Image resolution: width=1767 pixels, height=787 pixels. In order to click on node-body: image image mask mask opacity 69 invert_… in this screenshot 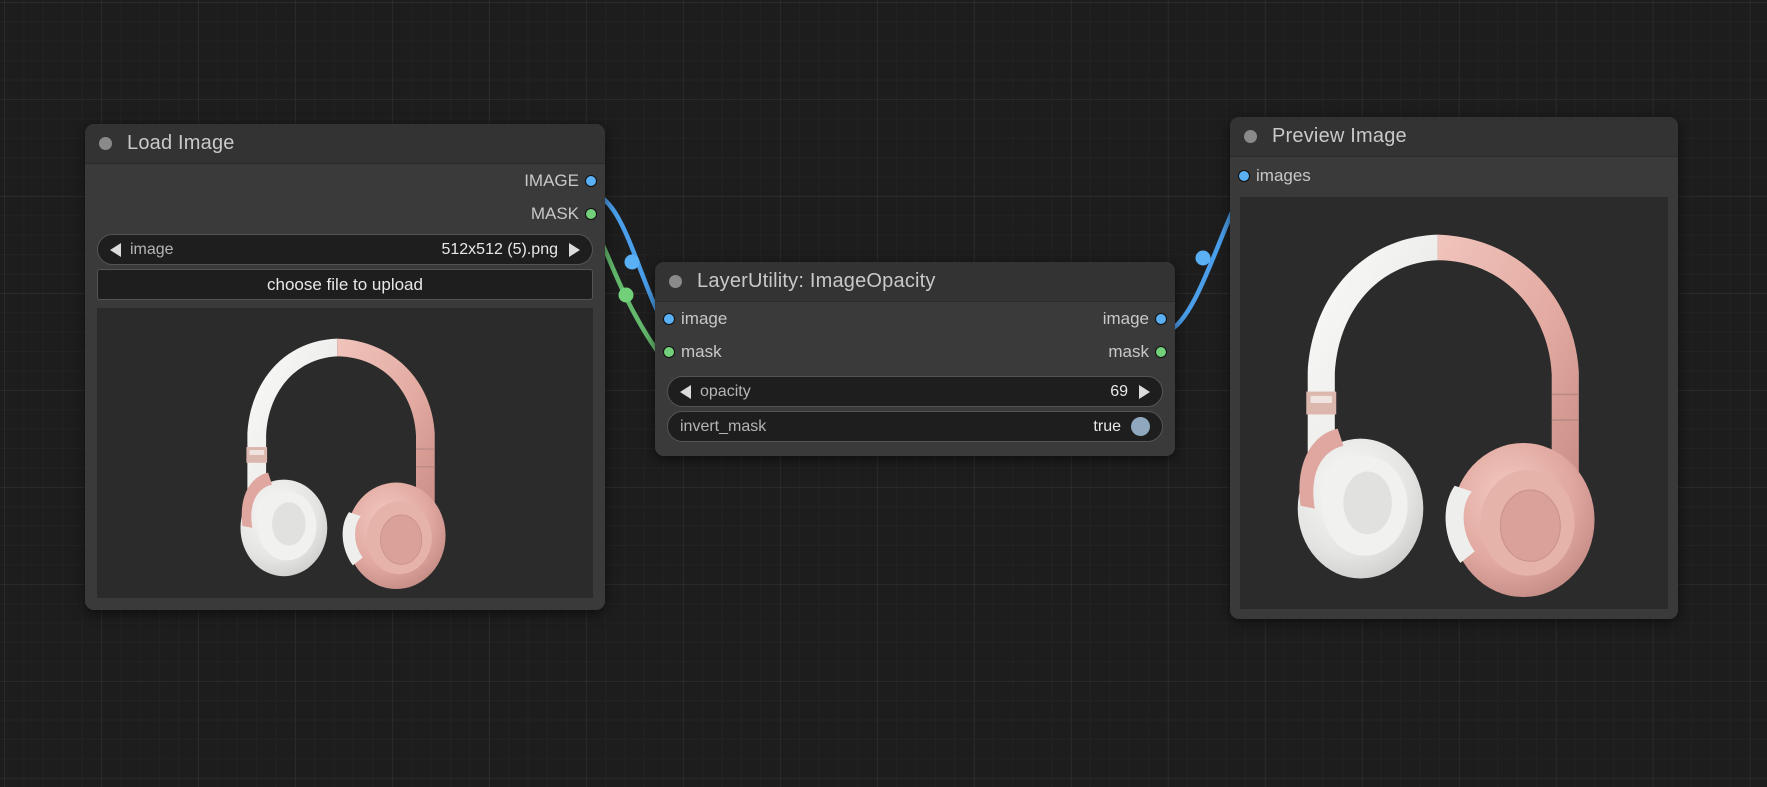, I will do `click(915, 379)`.